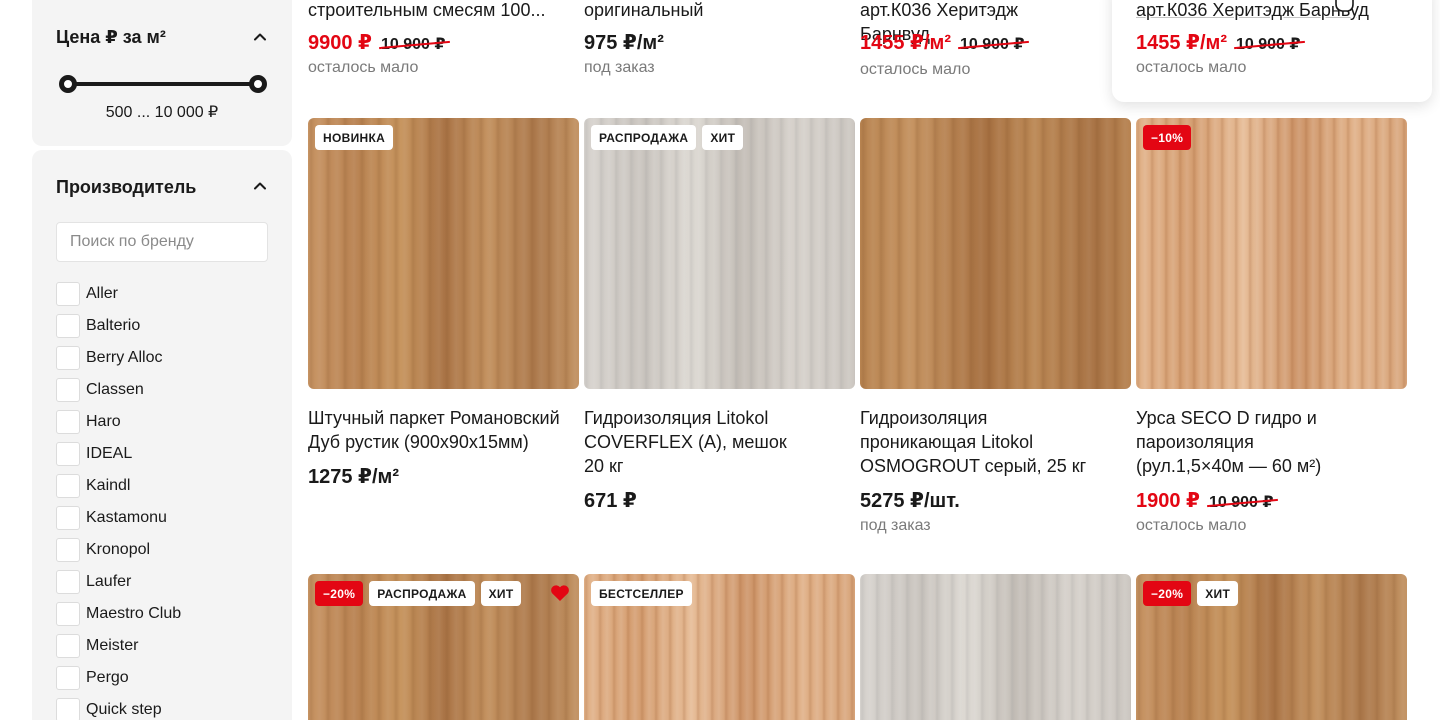 Image resolution: width=1440 pixels, height=720 pixels. I want to click on product-image: −20% РАСПРОДАЖА ХИТ, so click(443, 647).